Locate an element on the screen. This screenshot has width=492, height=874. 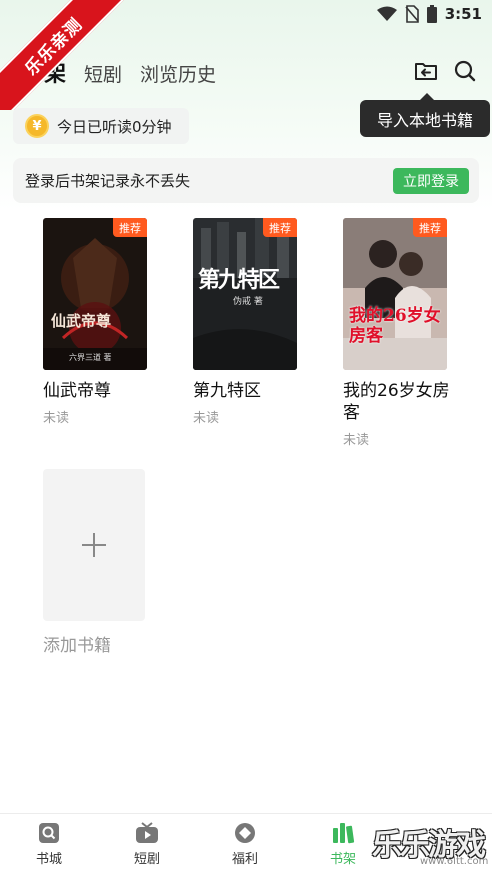
watermark-ribbon-text: 乐乐亲测 is located at coordinates (65, 55).